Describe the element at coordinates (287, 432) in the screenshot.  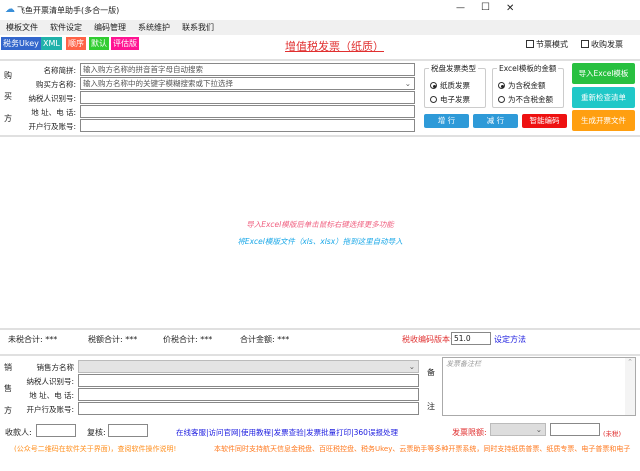
I see `help-links: 在线客服|访问官网|使用教程|发票查验|发票批量打印|360误报处理` at that location.